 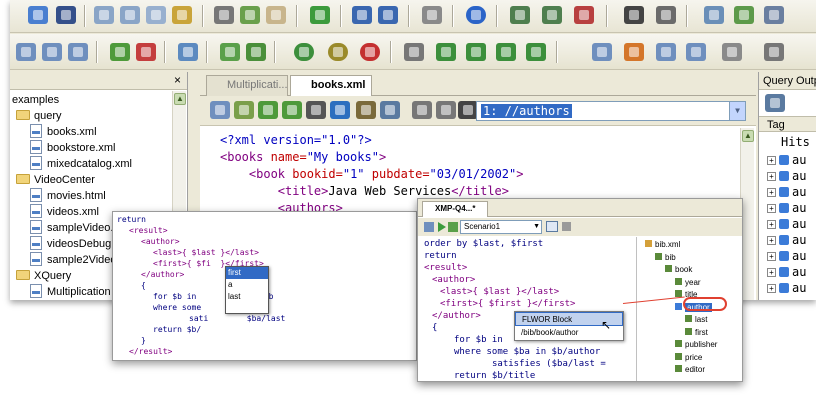 What do you see at coordinates (501, 227) in the screenshot?
I see `scenario-select: Scenario1 ▼` at bounding box center [501, 227].